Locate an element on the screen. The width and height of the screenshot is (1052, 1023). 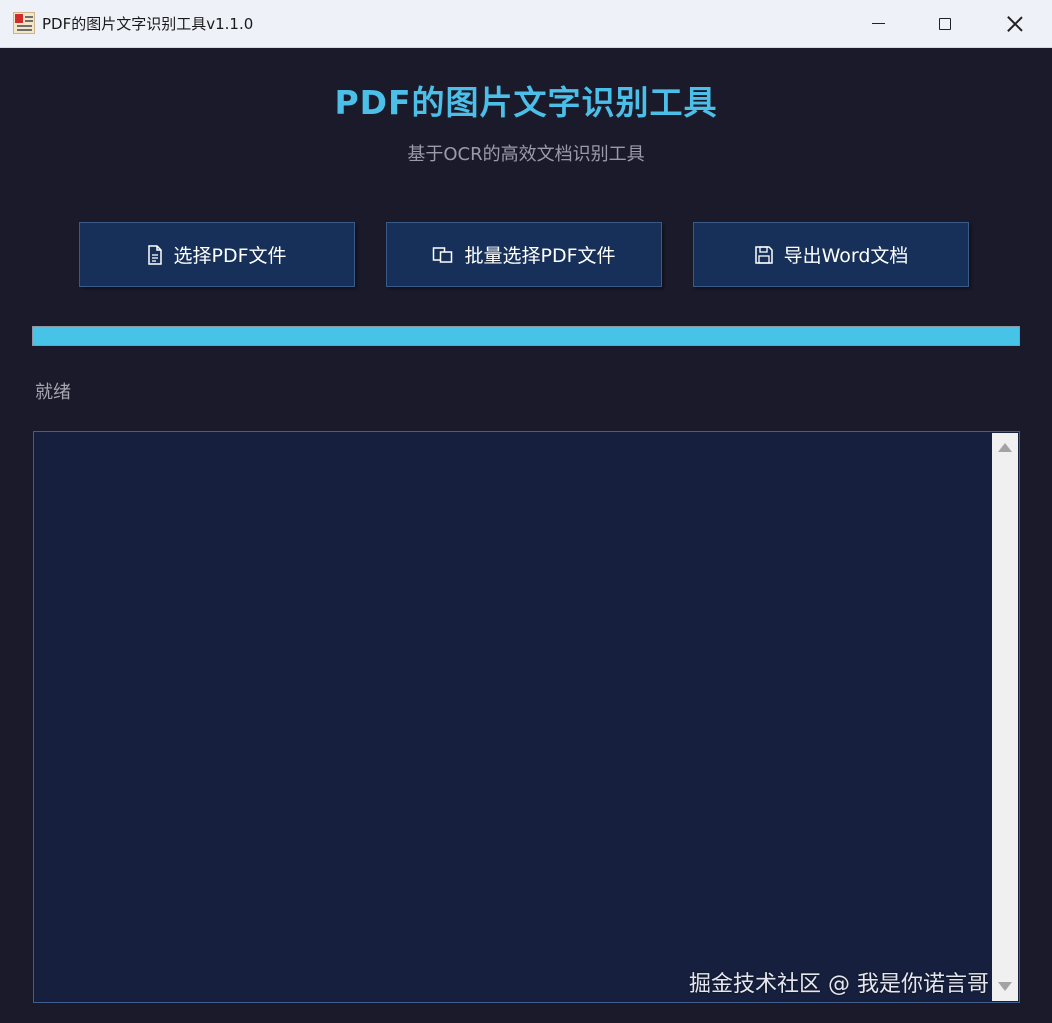
vertical-scrollbar is located at coordinates (1005, 717).